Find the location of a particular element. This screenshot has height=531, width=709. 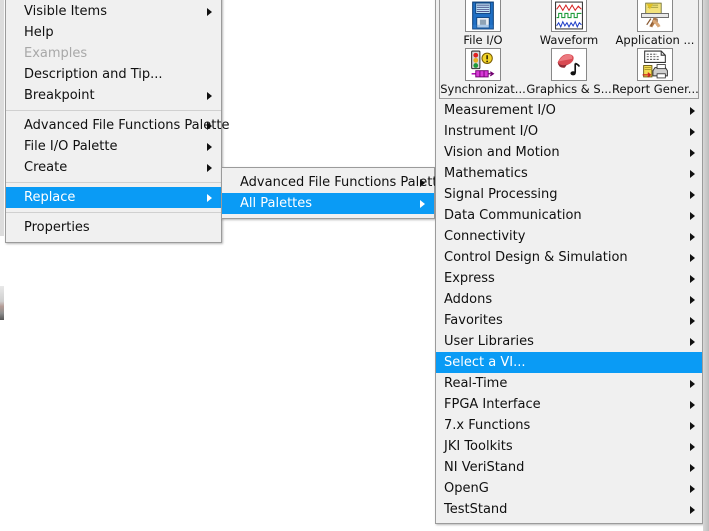

menu-item-ni-veristand: NI VeriStand is located at coordinates (569, 467).